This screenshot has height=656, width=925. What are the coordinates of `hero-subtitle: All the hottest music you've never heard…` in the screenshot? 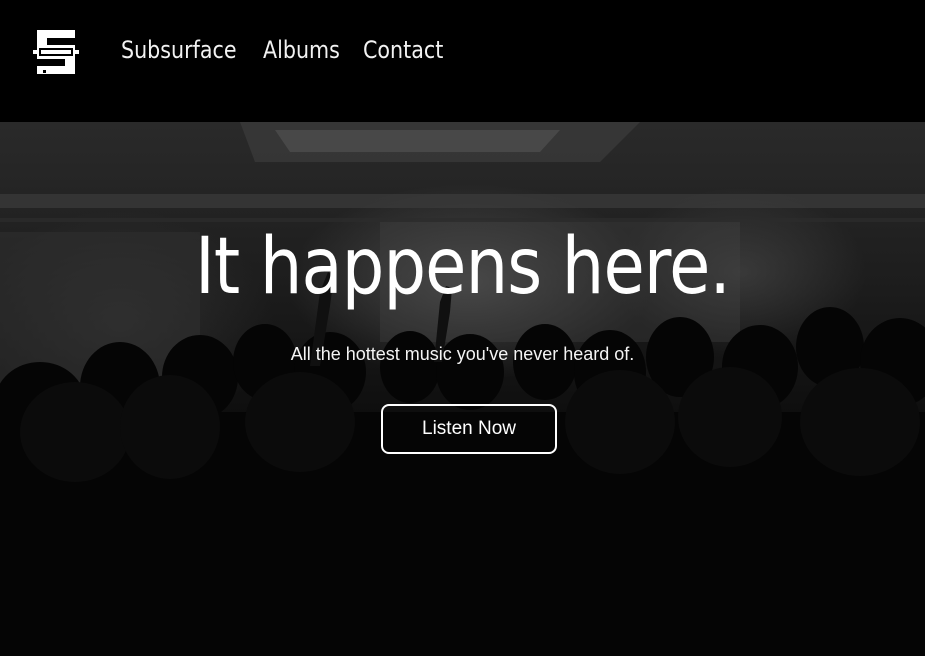 It's located at (462, 354).